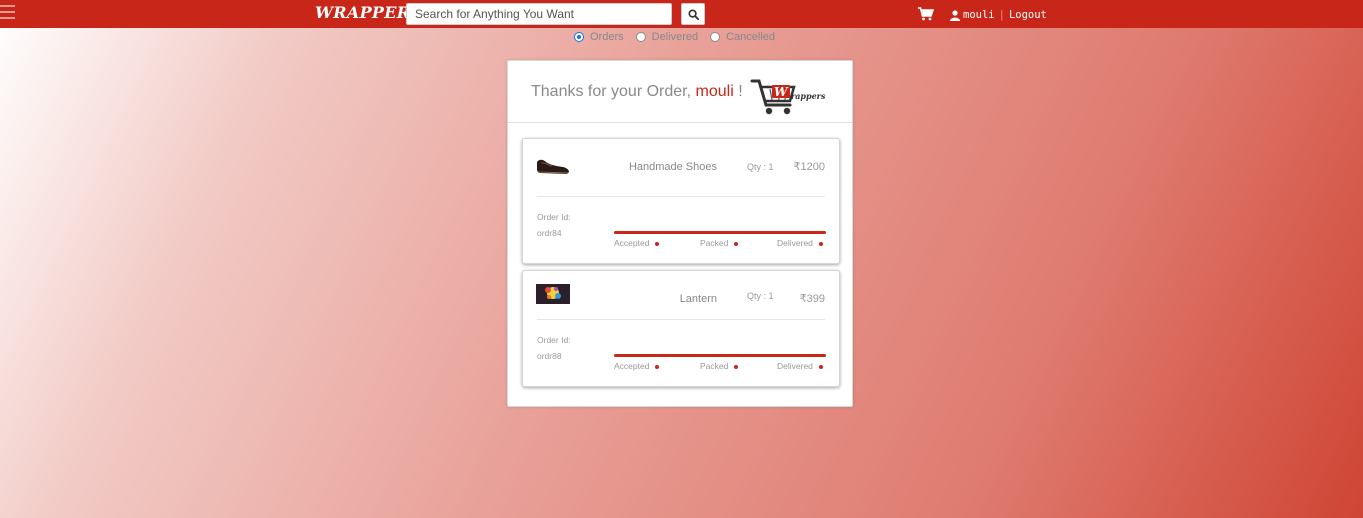 The height and width of the screenshot is (518, 1363). Describe the element at coordinates (926, 14) in the screenshot. I see `cart-icon` at that location.